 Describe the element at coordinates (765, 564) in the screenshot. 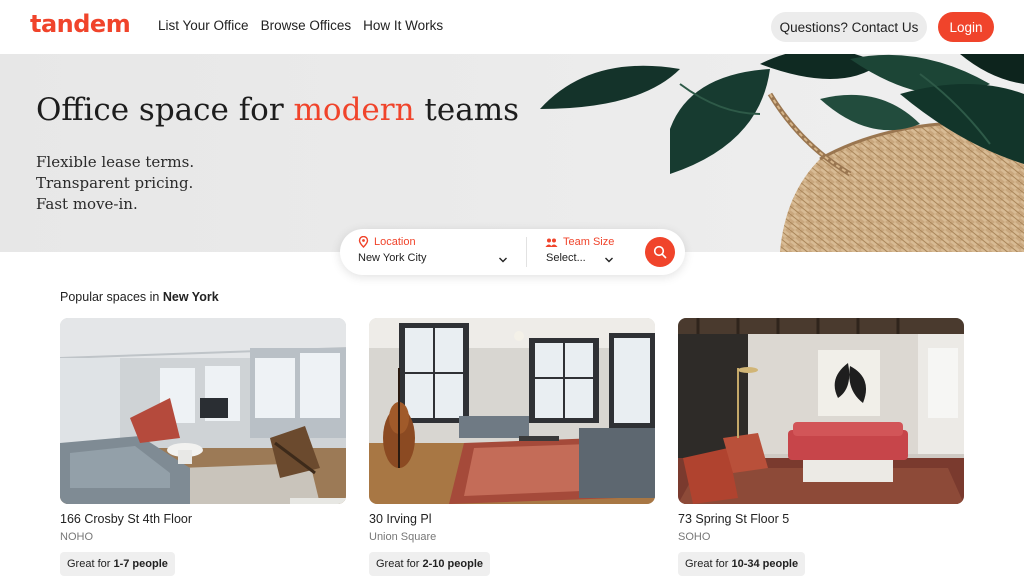

I see `capacity-value: 10-34 people` at that location.